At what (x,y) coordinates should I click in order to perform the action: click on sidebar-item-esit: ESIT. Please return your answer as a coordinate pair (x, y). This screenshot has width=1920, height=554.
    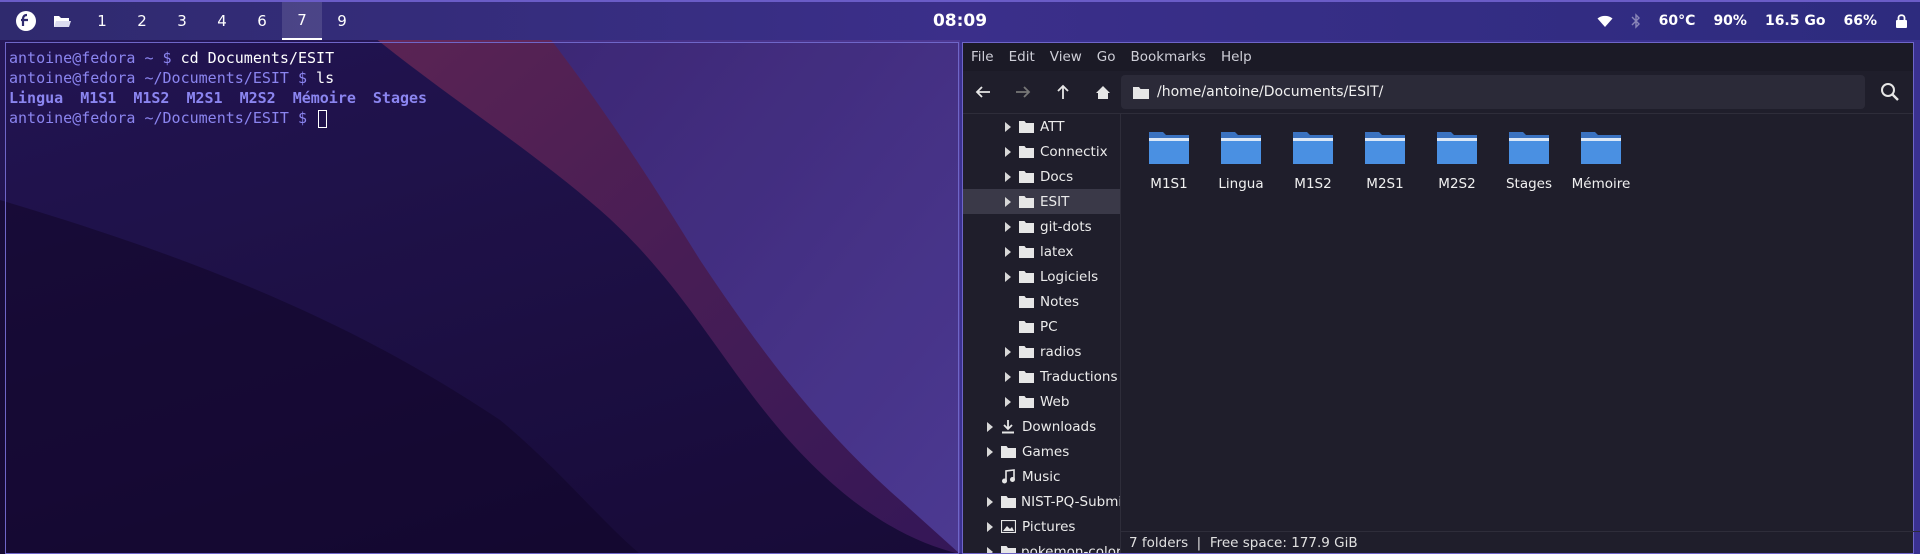
    Looking at the image, I should click on (1041, 201).